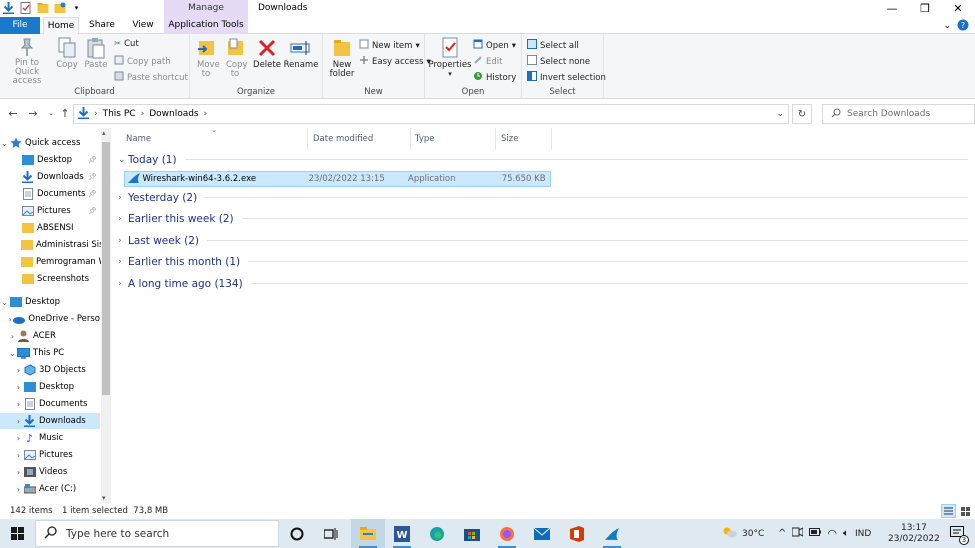 Image resolution: width=975 pixels, height=548 pixels. Describe the element at coordinates (151, 77) in the screenshot. I see `paste-shortcut-button: Paste shortcut` at that location.